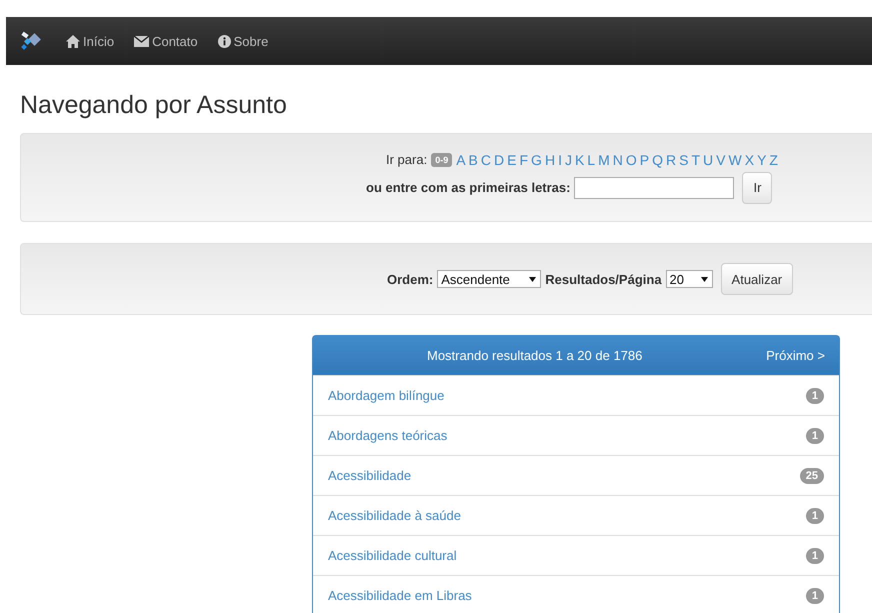 This screenshot has width=872, height=613. What do you see at coordinates (708, 160) in the screenshot?
I see `letter-link: U` at bounding box center [708, 160].